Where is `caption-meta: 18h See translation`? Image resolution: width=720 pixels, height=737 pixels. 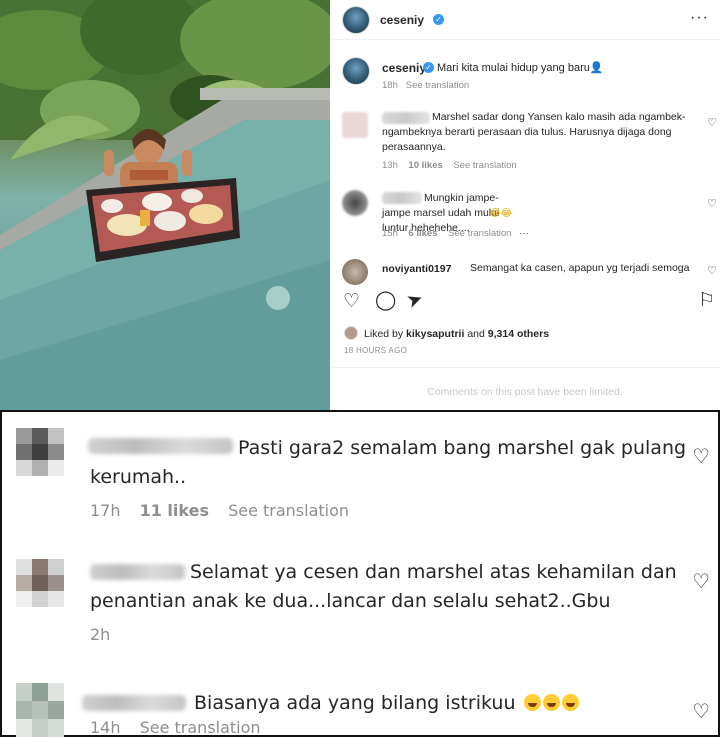
caption-meta: 18h See translation is located at coordinates (426, 85).